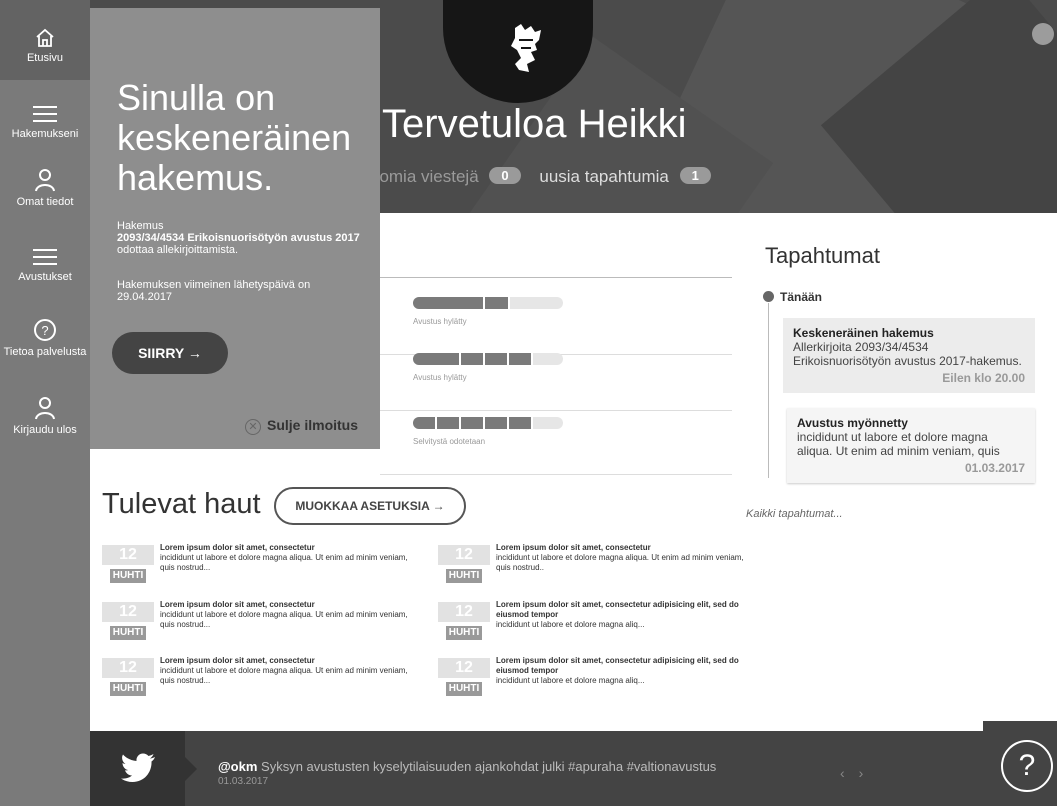 This screenshot has height=806, width=1057. Describe the element at coordinates (505, 175) in the screenshot. I see `messages-count-badge: 0` at that location.